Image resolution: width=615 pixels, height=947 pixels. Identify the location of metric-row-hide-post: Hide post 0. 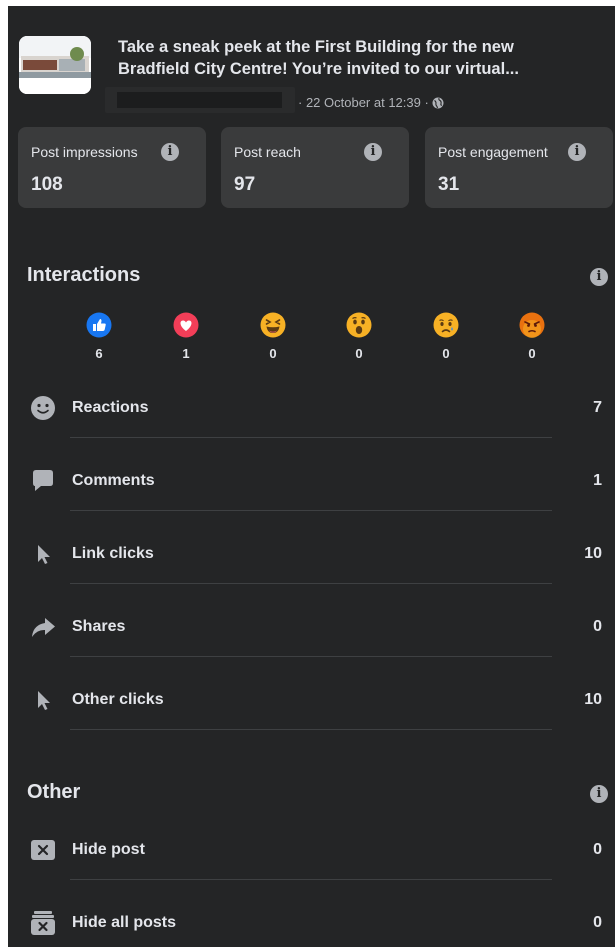
(315, 850).